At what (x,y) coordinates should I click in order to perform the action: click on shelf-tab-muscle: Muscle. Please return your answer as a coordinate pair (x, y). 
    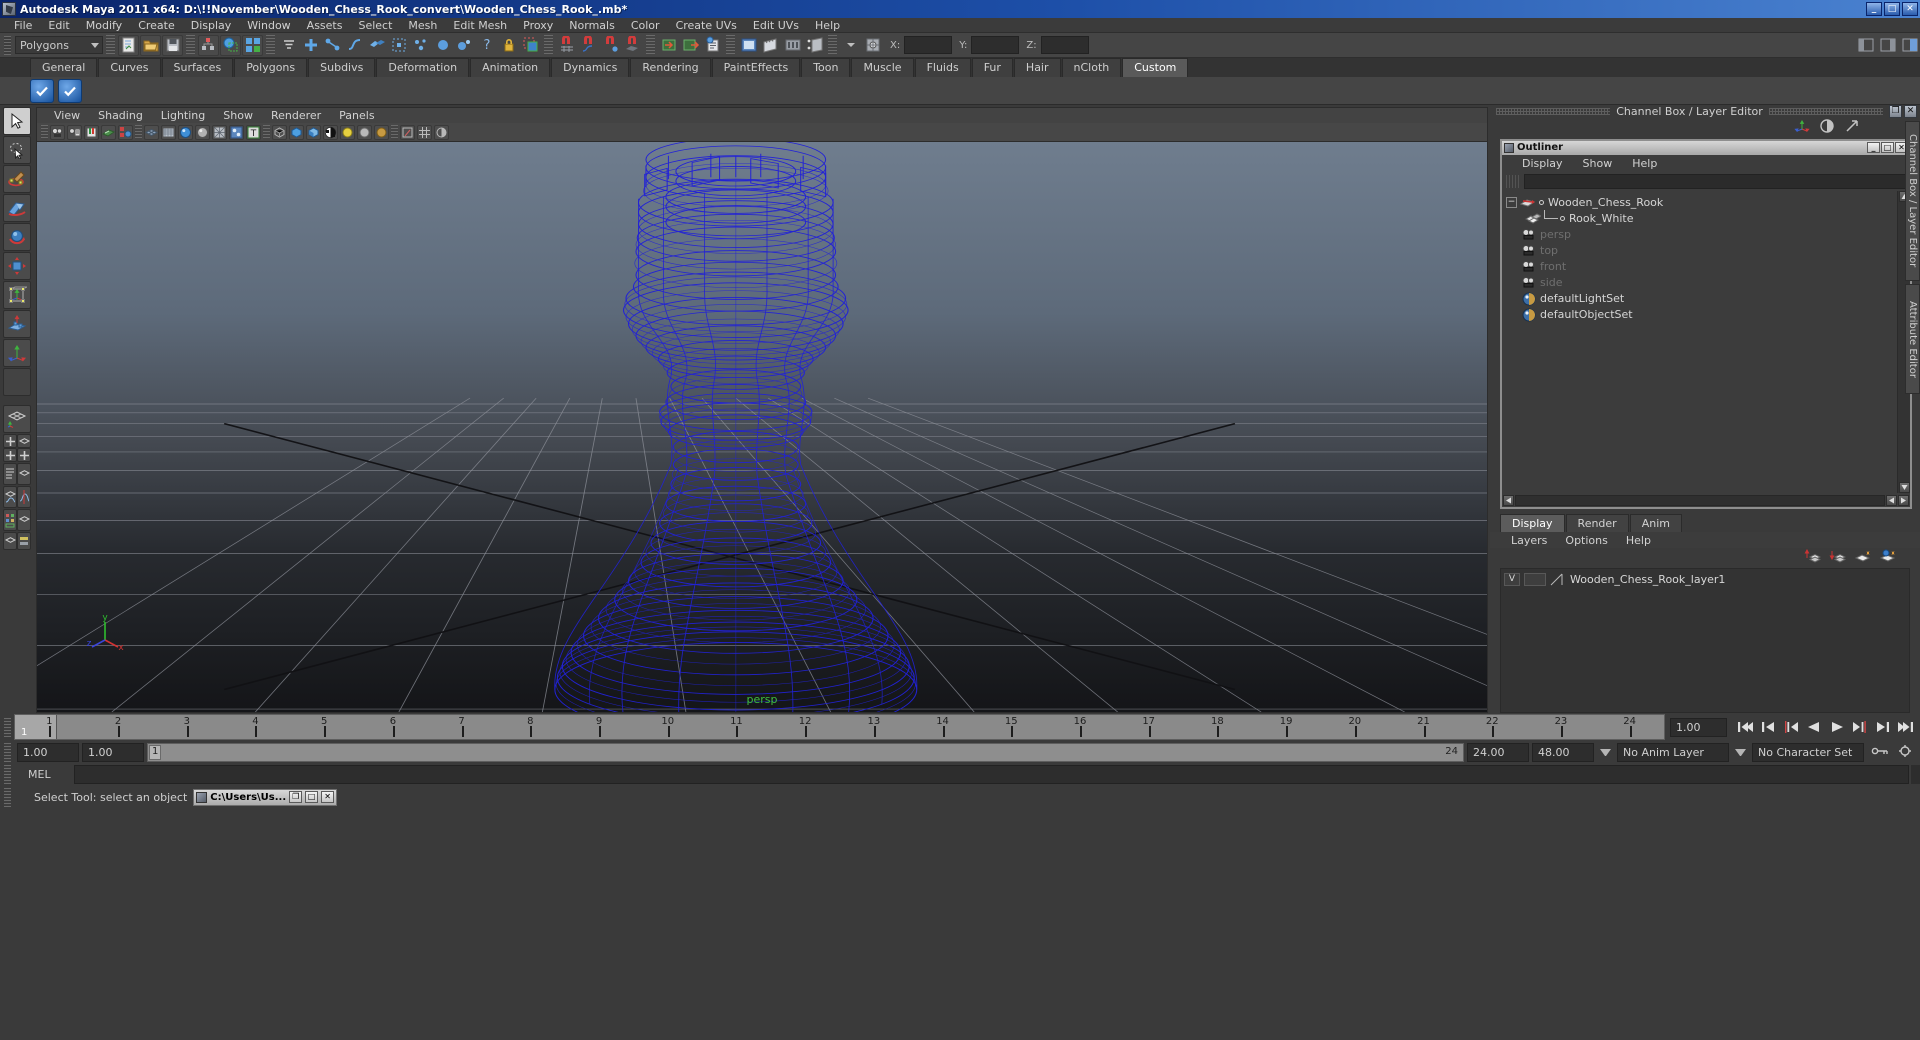
    Looking at the image, I should click on (882, 67).